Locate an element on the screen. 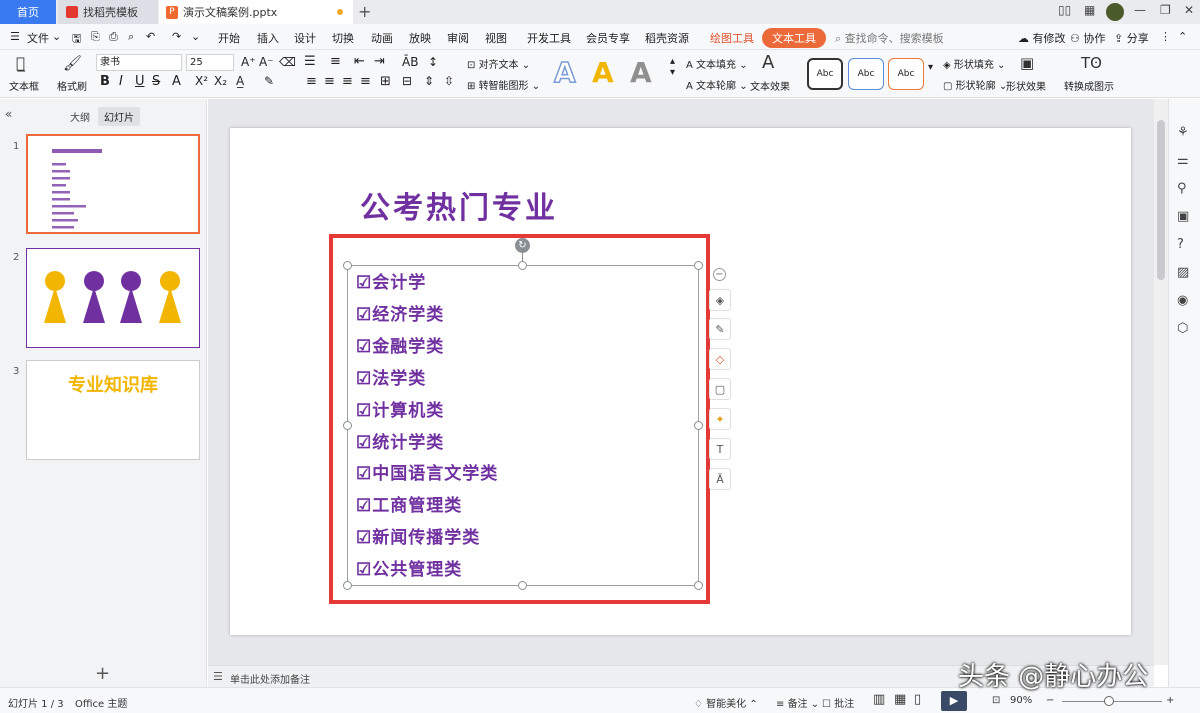  format-painter-icon: 🖌 is located at coordinates (72, 63).